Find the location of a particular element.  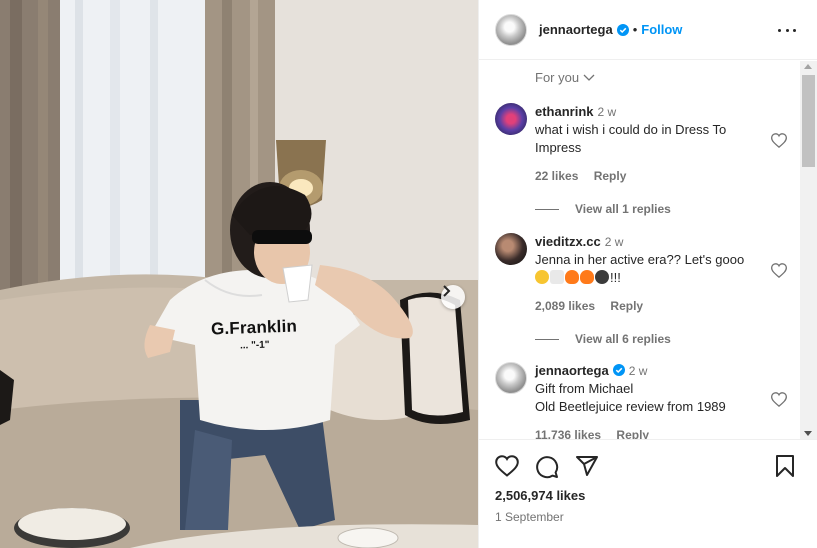

astonished-face-icon is located at coordinates (542, 277).